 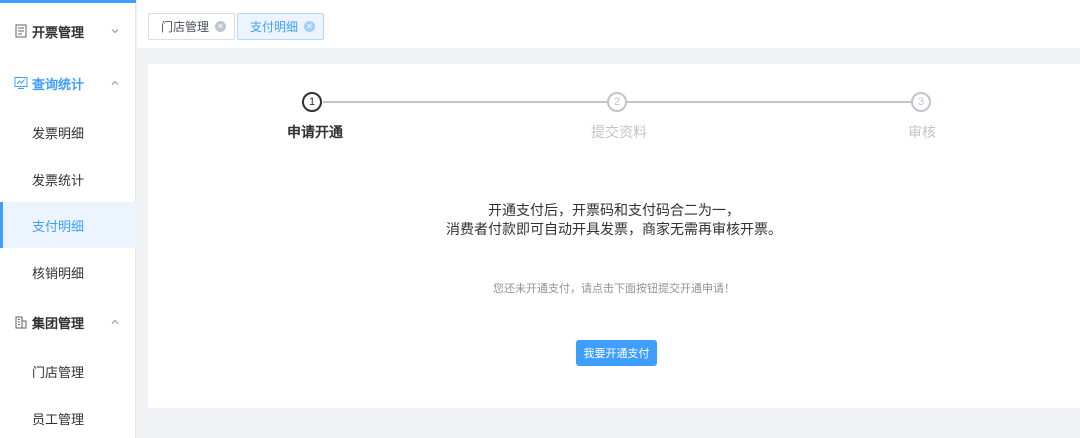 I want to click on step-1-title: 申请开通, so click(x=315, y=132).